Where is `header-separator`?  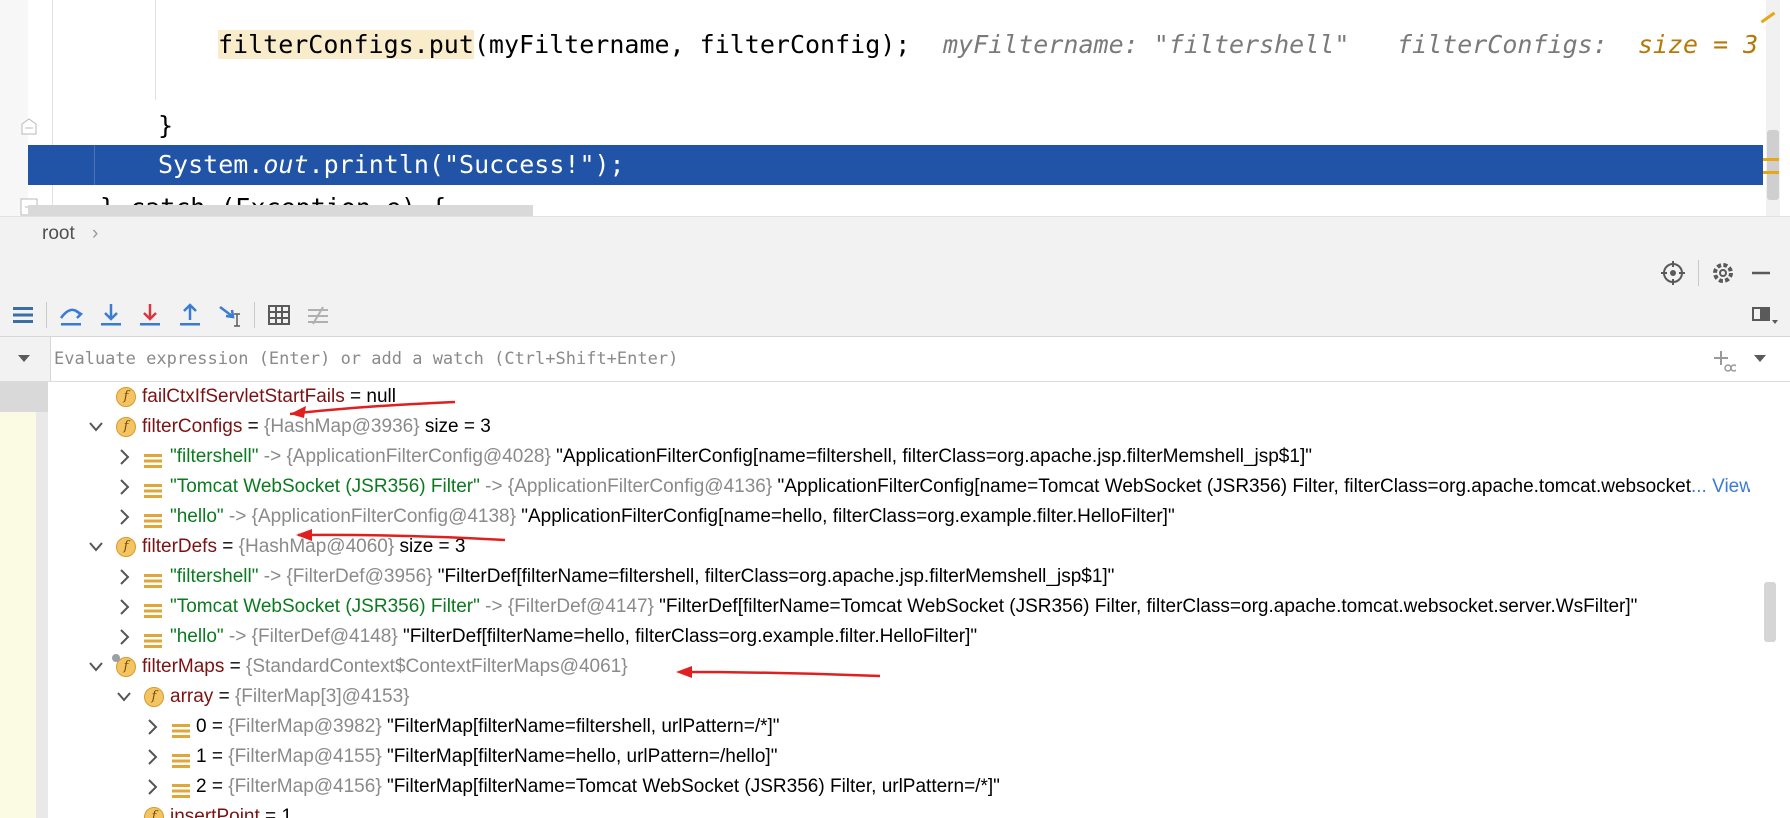 header-separator is located at coordinates (1698, 273).